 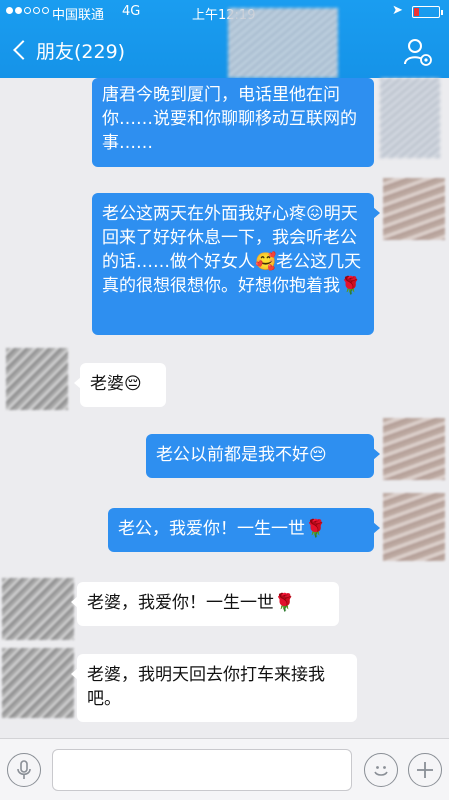 I want to click on voice-button, so click(x=24, y=770).